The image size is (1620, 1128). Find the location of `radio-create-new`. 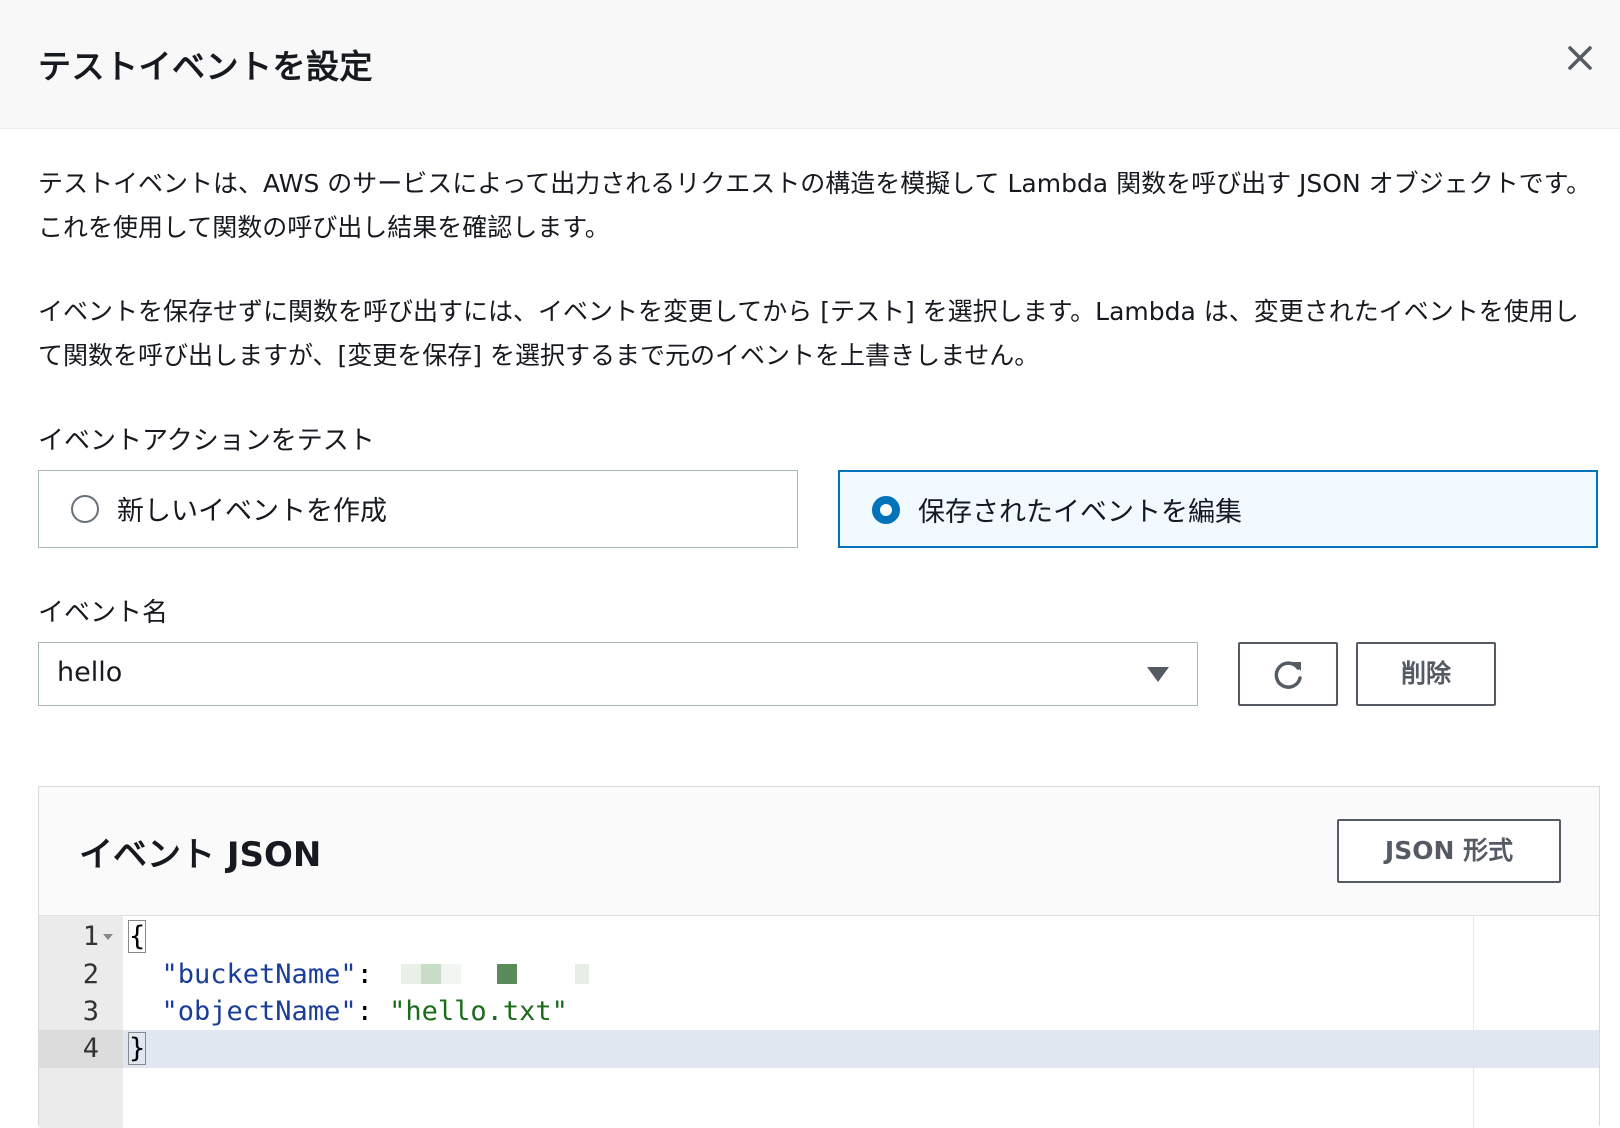

radio-create-new is located at coordinates (85, 509).